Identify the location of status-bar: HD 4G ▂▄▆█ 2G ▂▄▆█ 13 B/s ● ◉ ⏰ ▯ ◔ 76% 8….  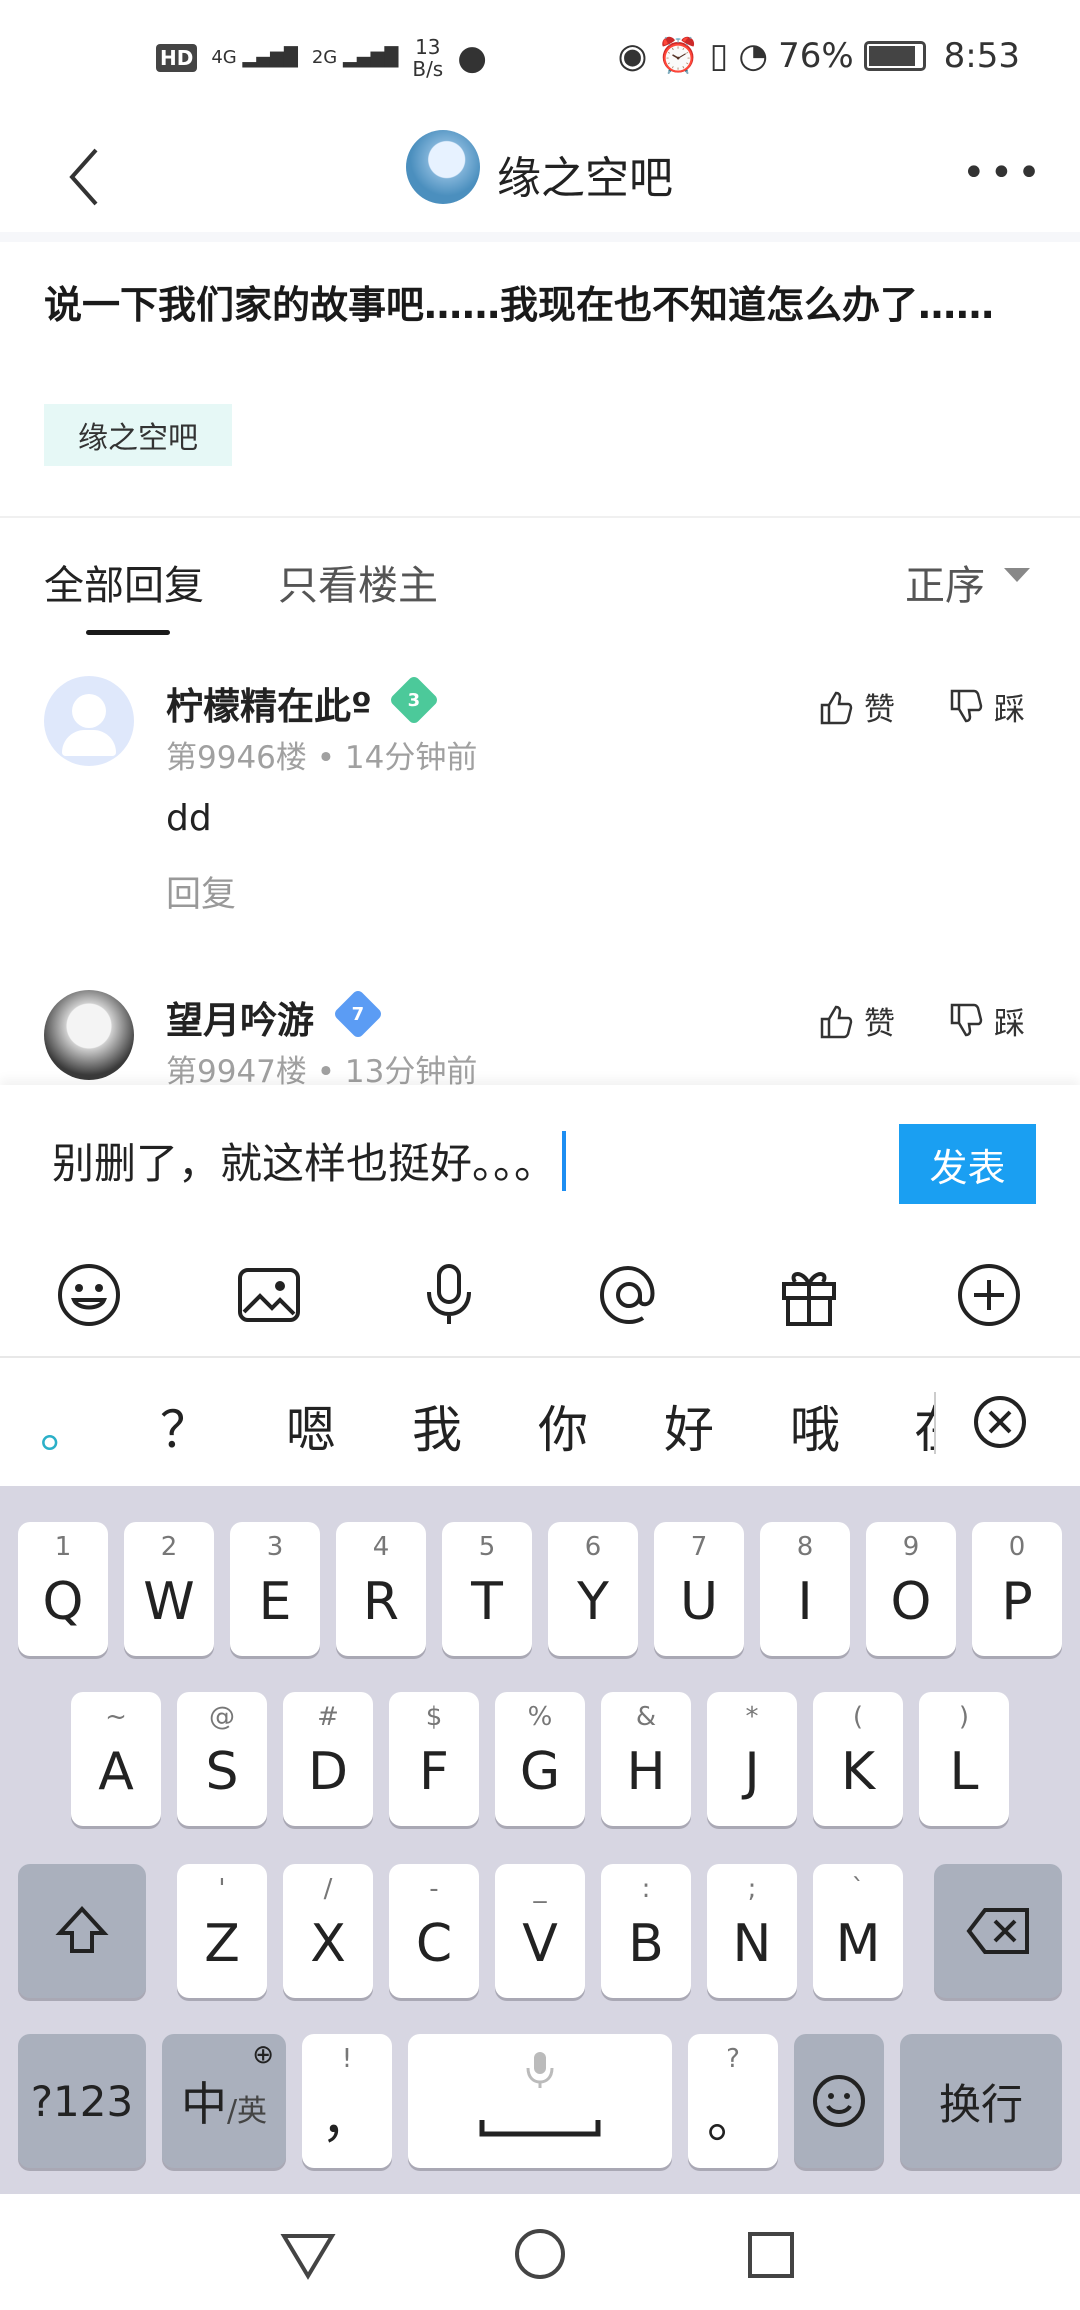
(540, 60).